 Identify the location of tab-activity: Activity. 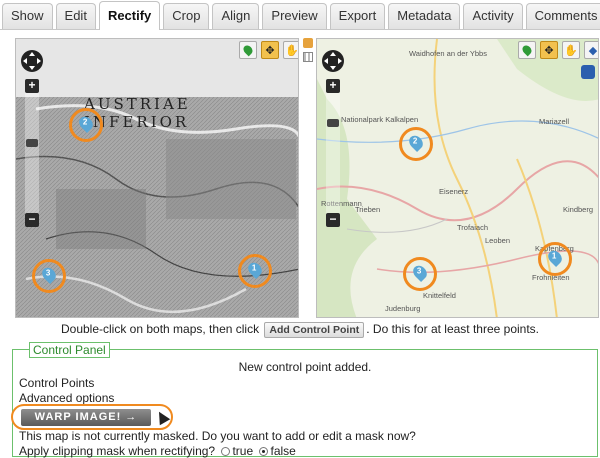
(493, 16).